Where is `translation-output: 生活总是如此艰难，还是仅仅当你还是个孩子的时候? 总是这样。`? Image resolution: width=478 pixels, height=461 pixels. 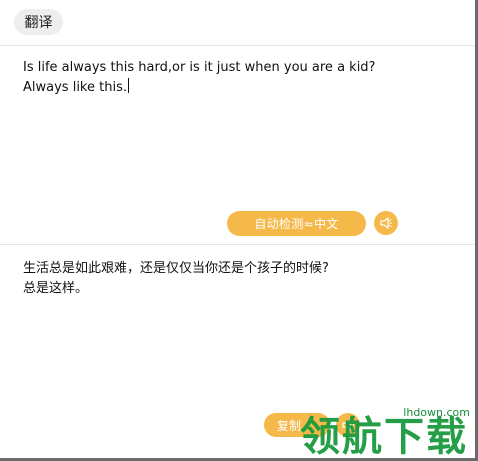 translation-output: 生活总是如此艰难，还是仅仅当你还是个孩子的时候? 总是这样。 is located at coordinates (176, 278).